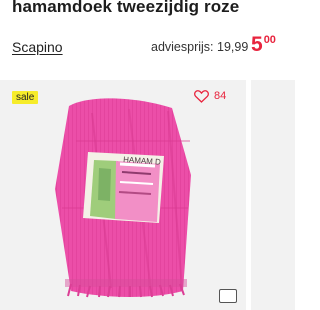 The image size is (320, 310). What do you see at coordinates (220, 96) in the screenshot?
I see `favorites-count: 84` at bounding box center [220, 96].